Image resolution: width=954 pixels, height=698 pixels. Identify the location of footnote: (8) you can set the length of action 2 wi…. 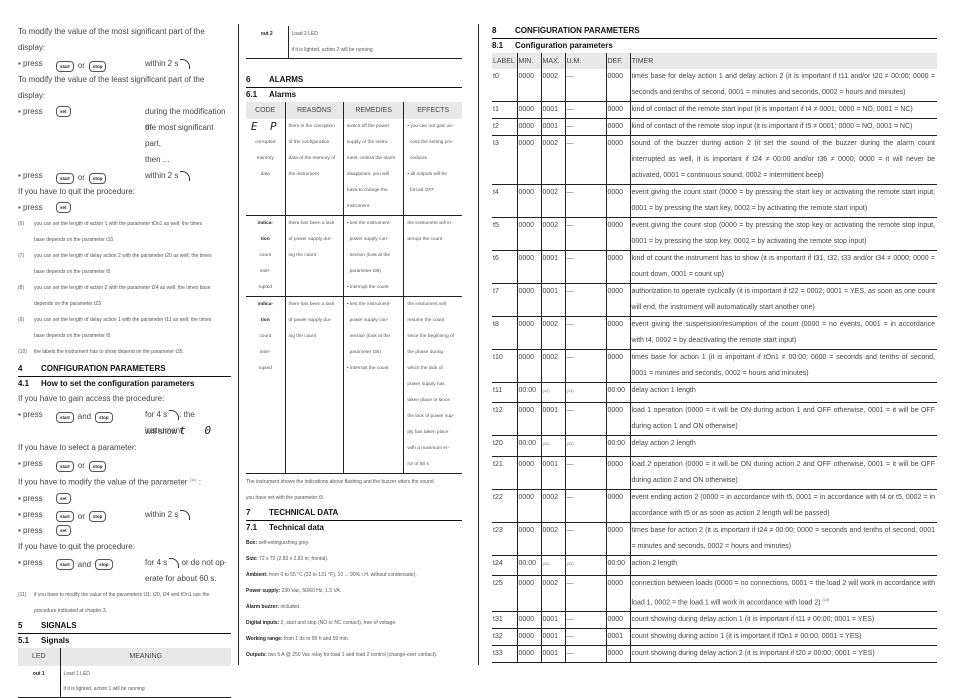
(114, 288).